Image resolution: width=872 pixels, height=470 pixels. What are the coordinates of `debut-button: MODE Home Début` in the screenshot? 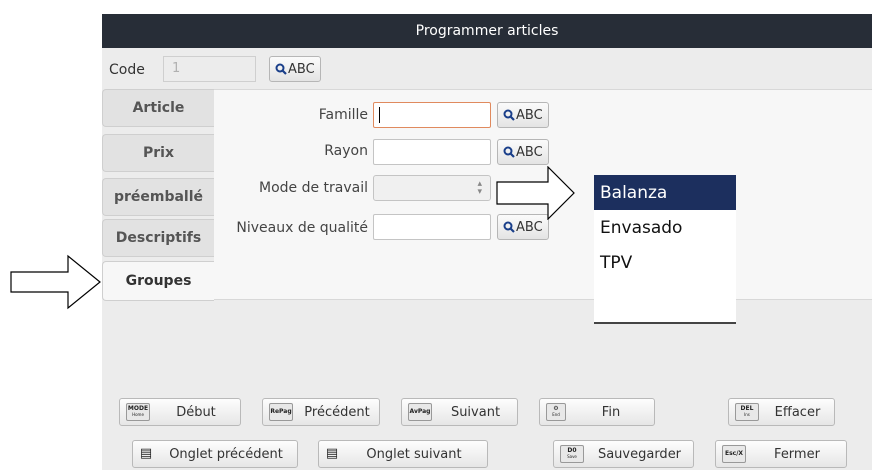 It's located at (180, 412).